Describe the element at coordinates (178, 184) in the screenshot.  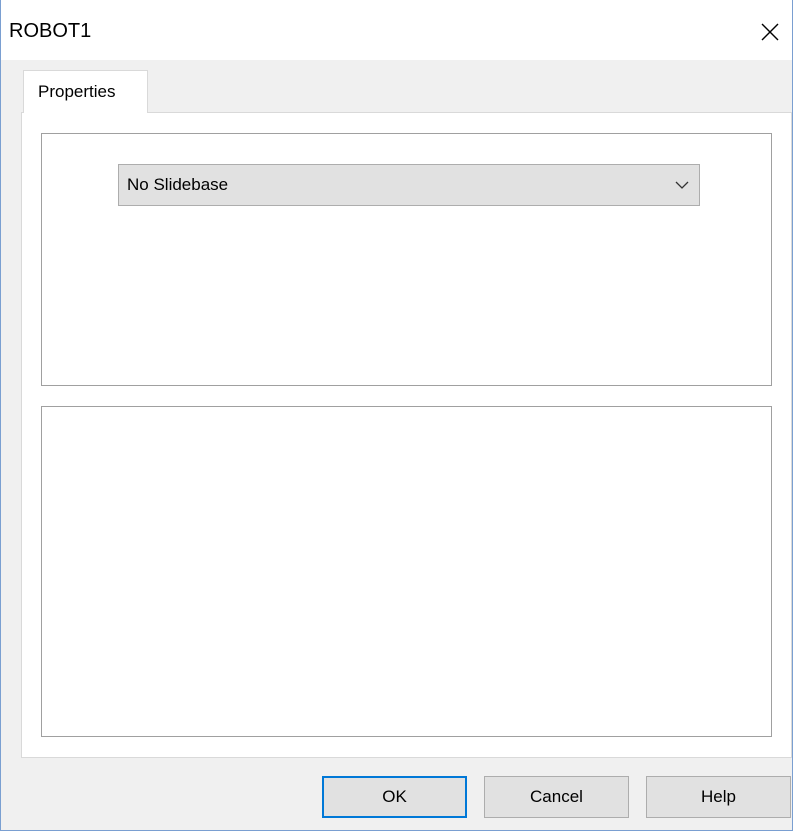
I see `slidebase-dropdown-value: No Slidebase` at that location.